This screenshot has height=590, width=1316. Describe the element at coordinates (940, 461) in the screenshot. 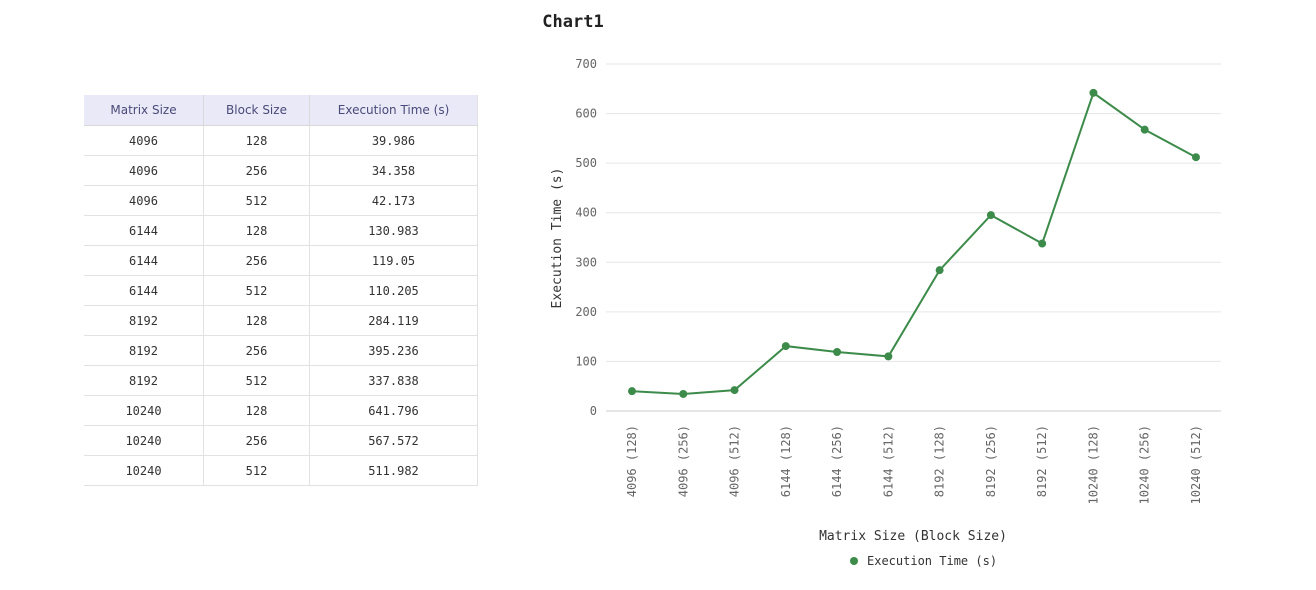

I see `x-tick-label: 8192 (128)` at that location.